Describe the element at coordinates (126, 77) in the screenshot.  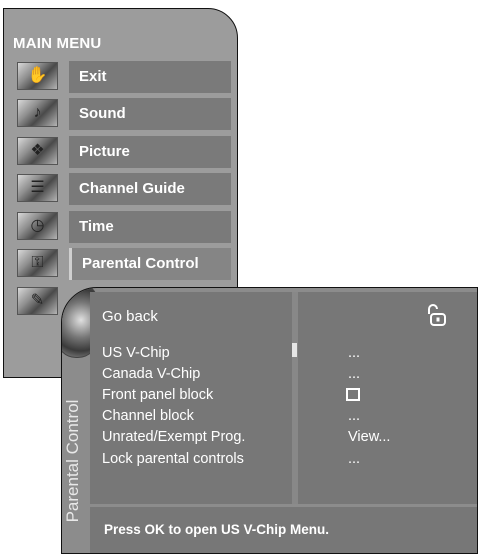
I see `menu-item-exit: ✋ Exit` at that location.